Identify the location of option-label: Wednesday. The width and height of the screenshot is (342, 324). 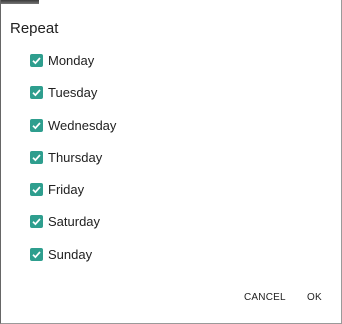
(82, 125).